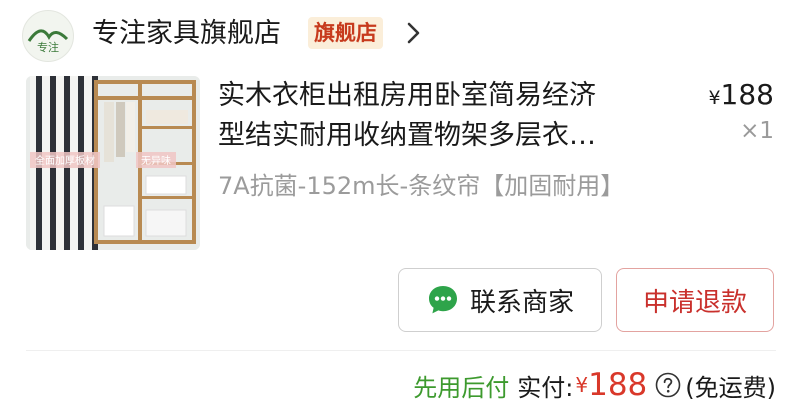  Describe the element at coordinates (461, 385) in the screenshot. I see `pay-later-label: 先用后付` at that location.